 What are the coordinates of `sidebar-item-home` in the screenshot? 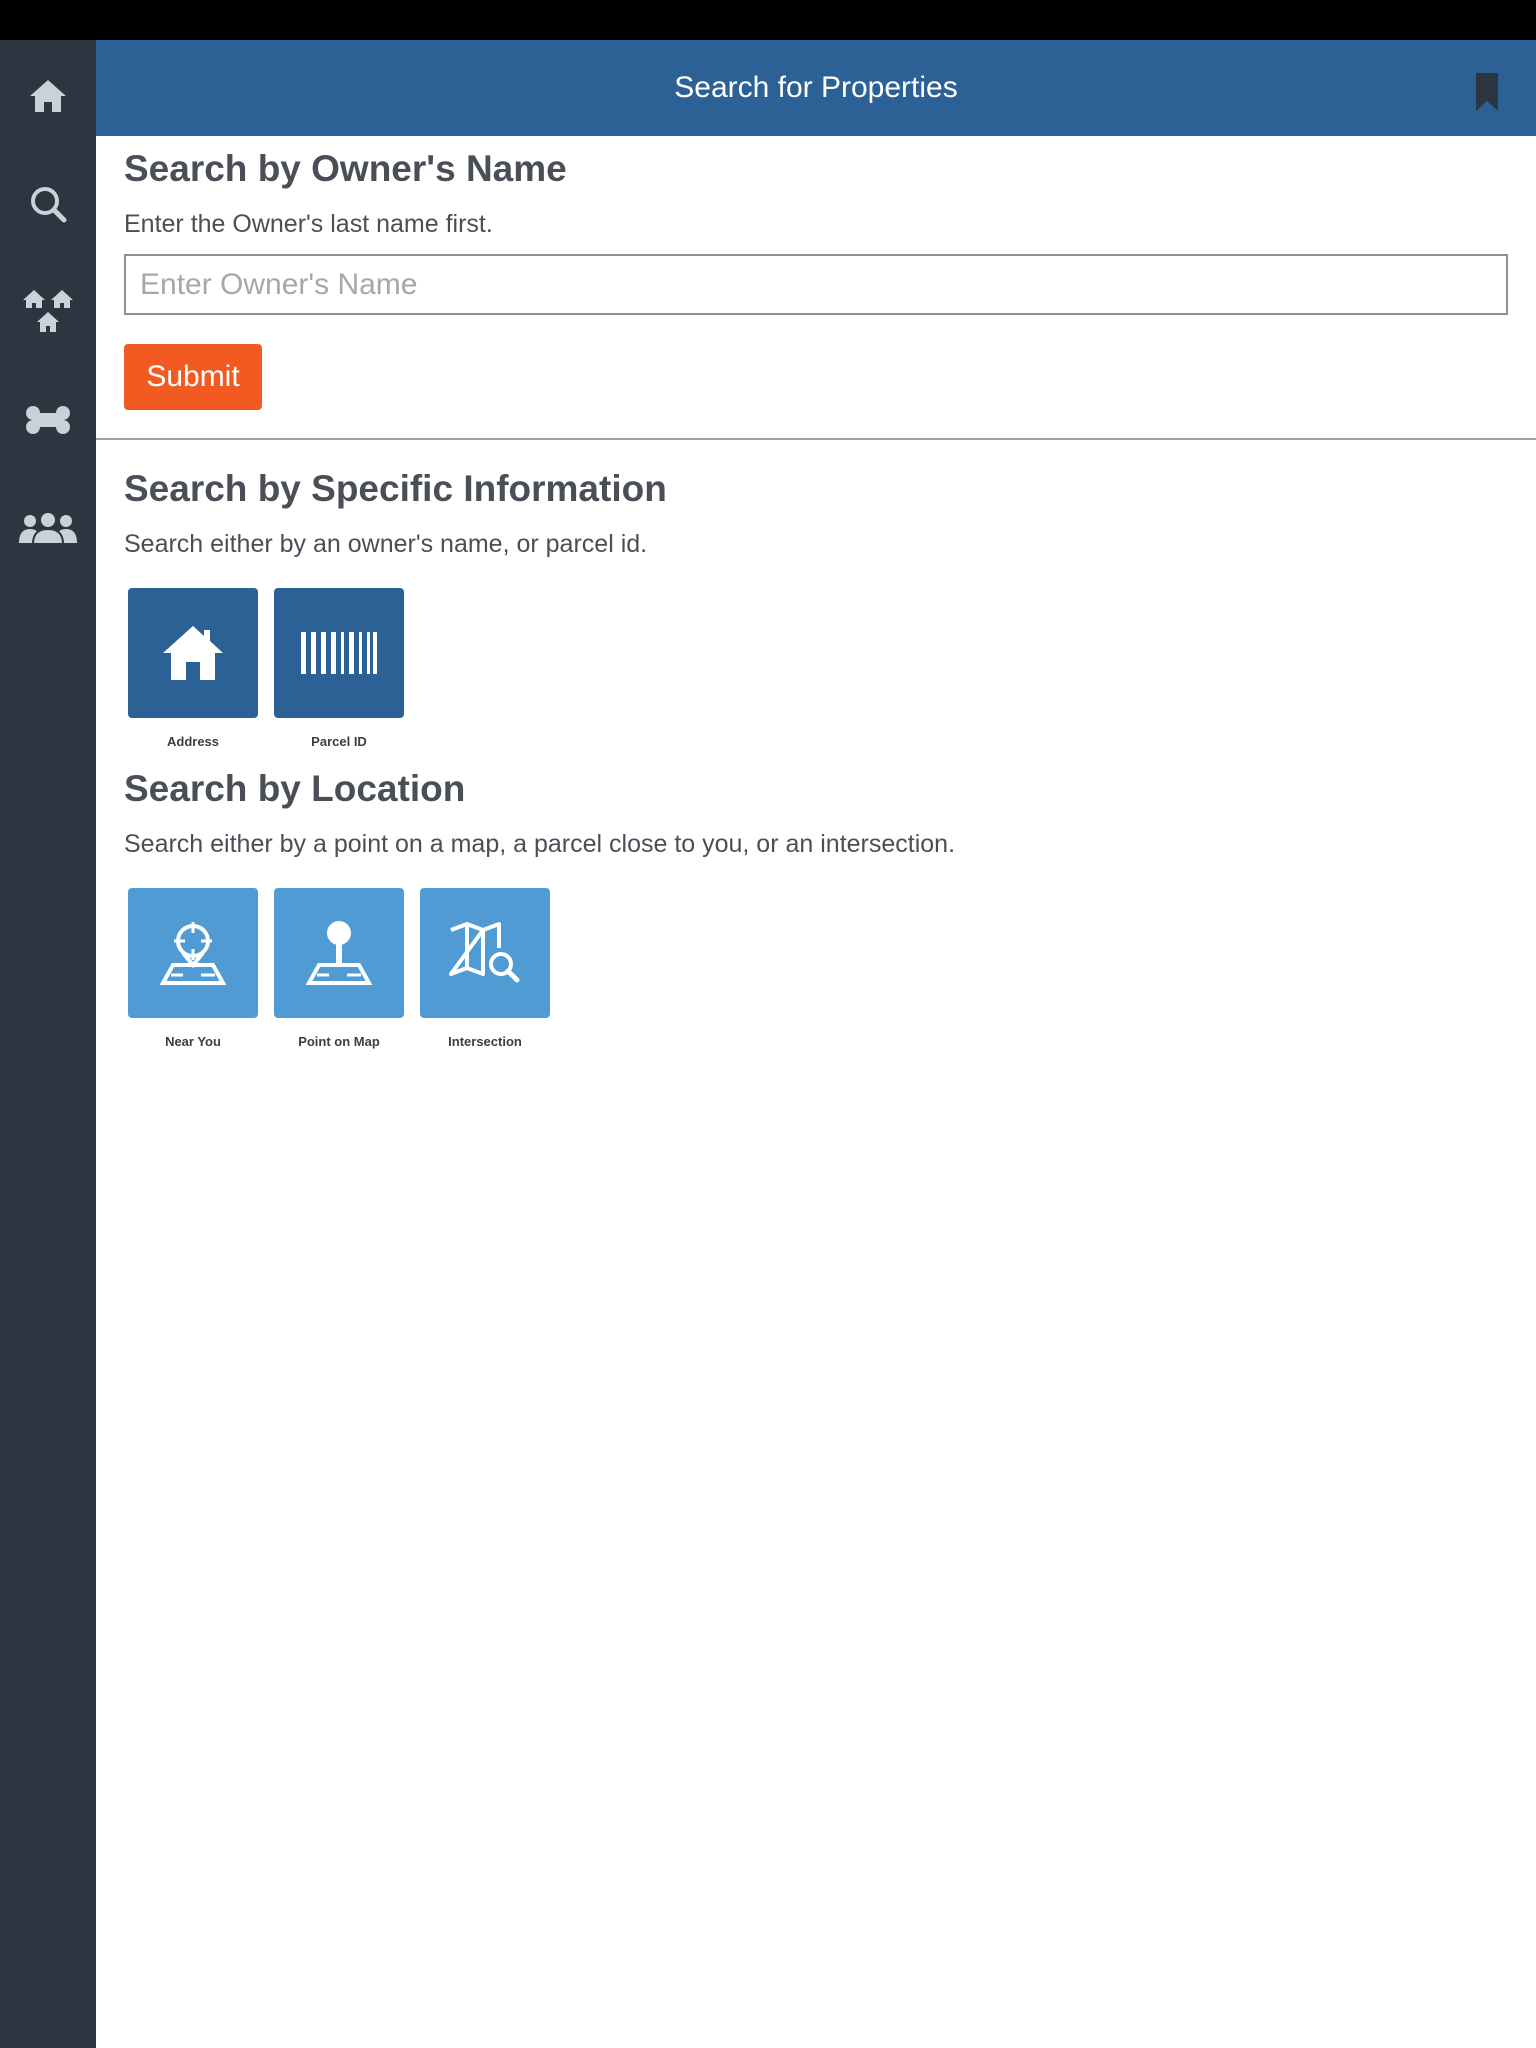 It's located at (48, 96).